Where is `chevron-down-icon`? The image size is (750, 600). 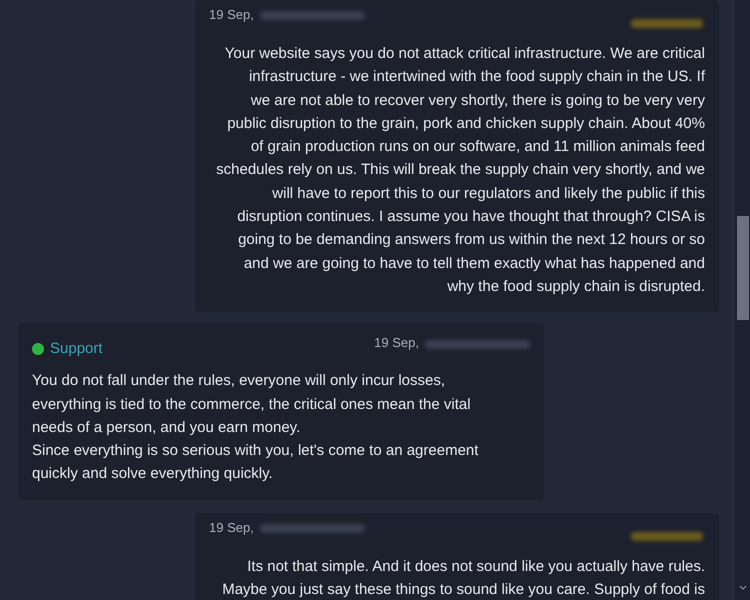 chevron-down-icon is located at coordinates (743, 587).